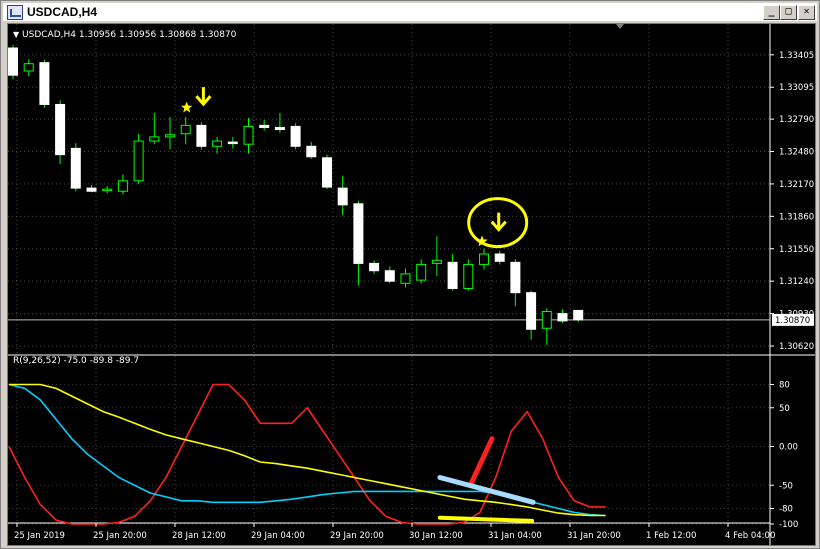 The image size is (820, 549). Describe the element at coordinates (806, 12) in the screenshot. I see `close-button: ✕` at that location.